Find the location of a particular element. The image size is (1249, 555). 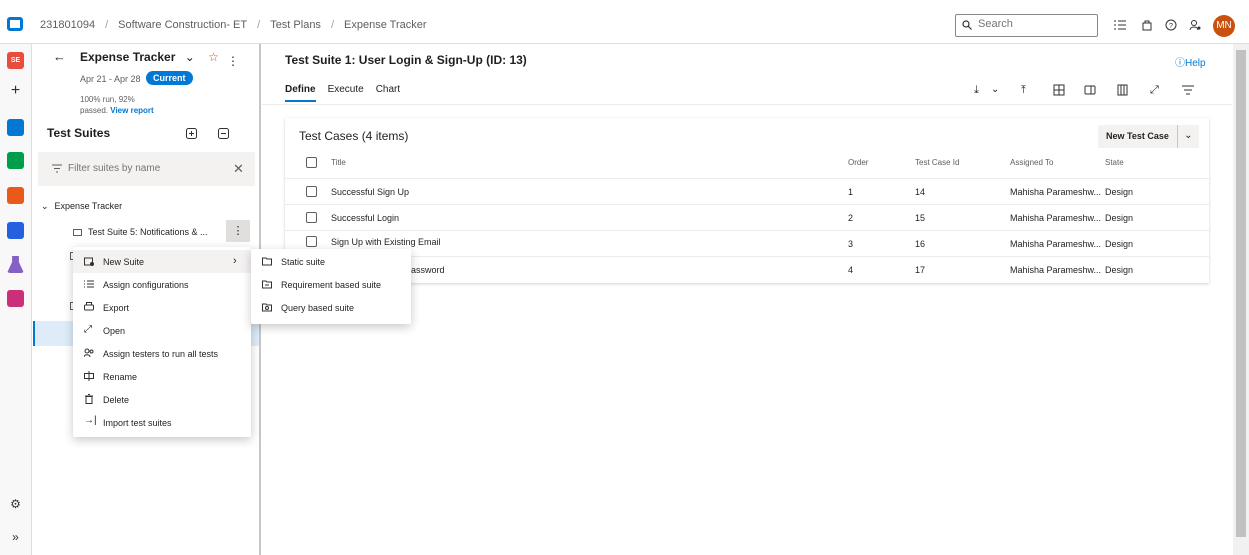

collapse-all-icon is located at coordinates (223, 133).